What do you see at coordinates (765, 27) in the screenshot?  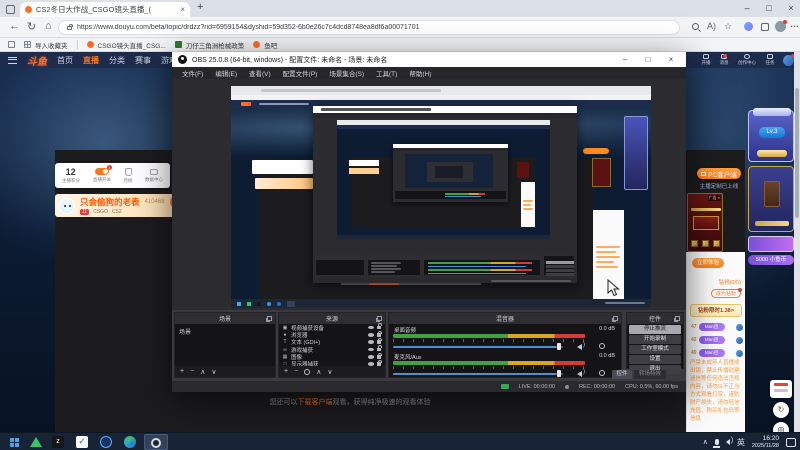 I see `extensions-icon` at bounding box center [765, 27].